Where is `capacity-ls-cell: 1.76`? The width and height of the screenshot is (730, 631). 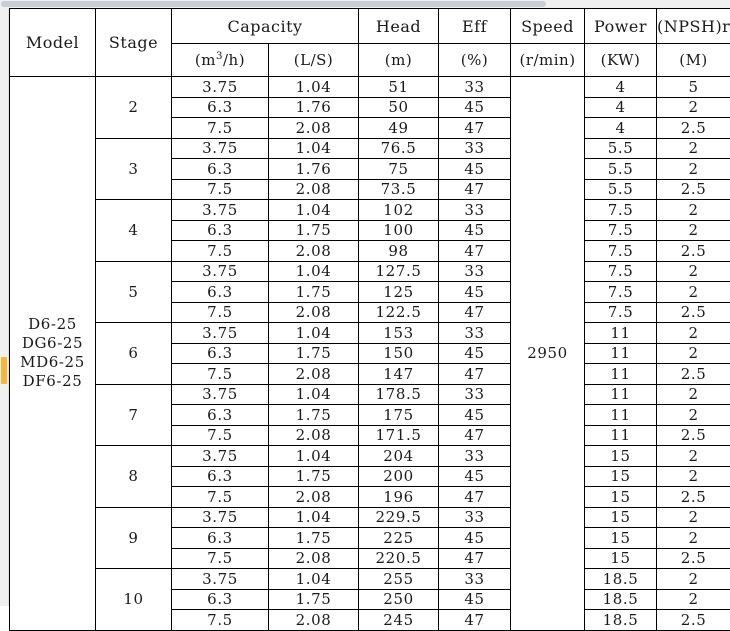
capacity-ls-cell: 1.76 is located at coordinates (314, 169).